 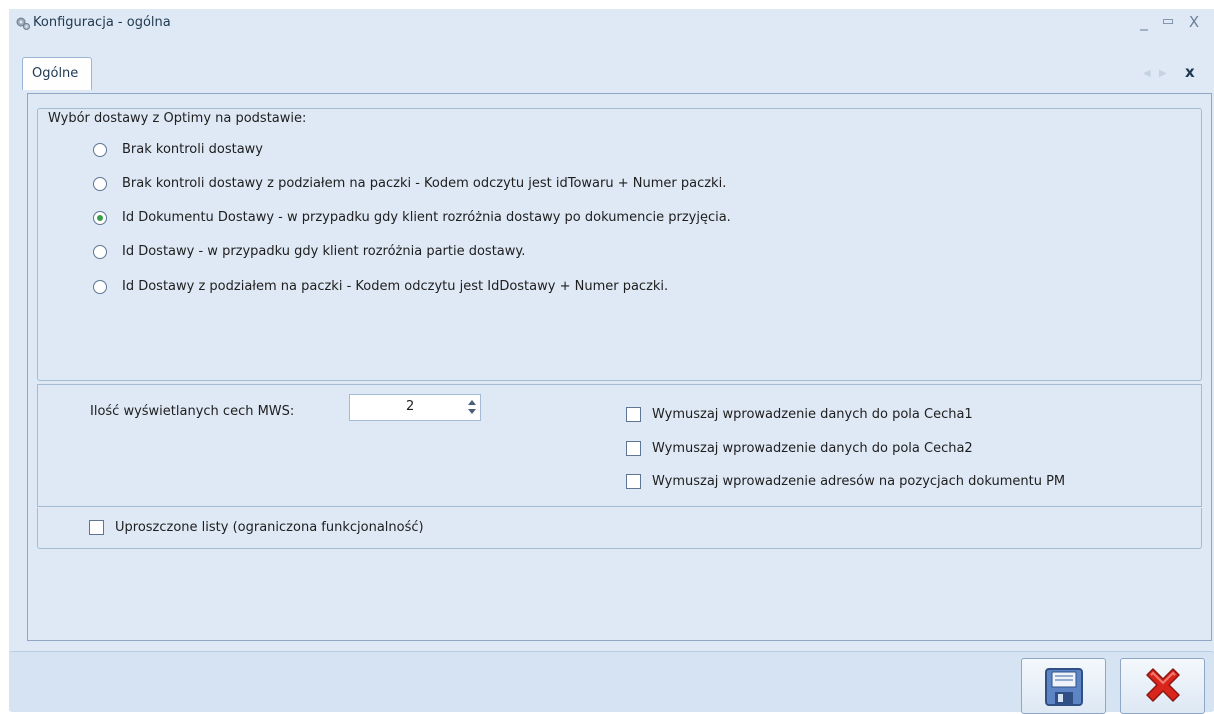 I want to click on title-bar: Konfiguracja - ogólna _ ▭ X, so click(x=611, y=23).